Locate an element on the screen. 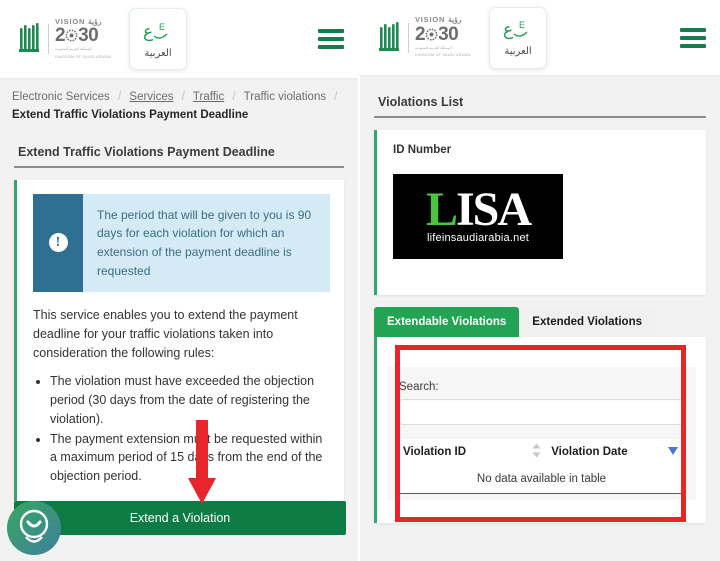  column-header-violation-id-label: Violation ID is located at coordinates (435, 452).